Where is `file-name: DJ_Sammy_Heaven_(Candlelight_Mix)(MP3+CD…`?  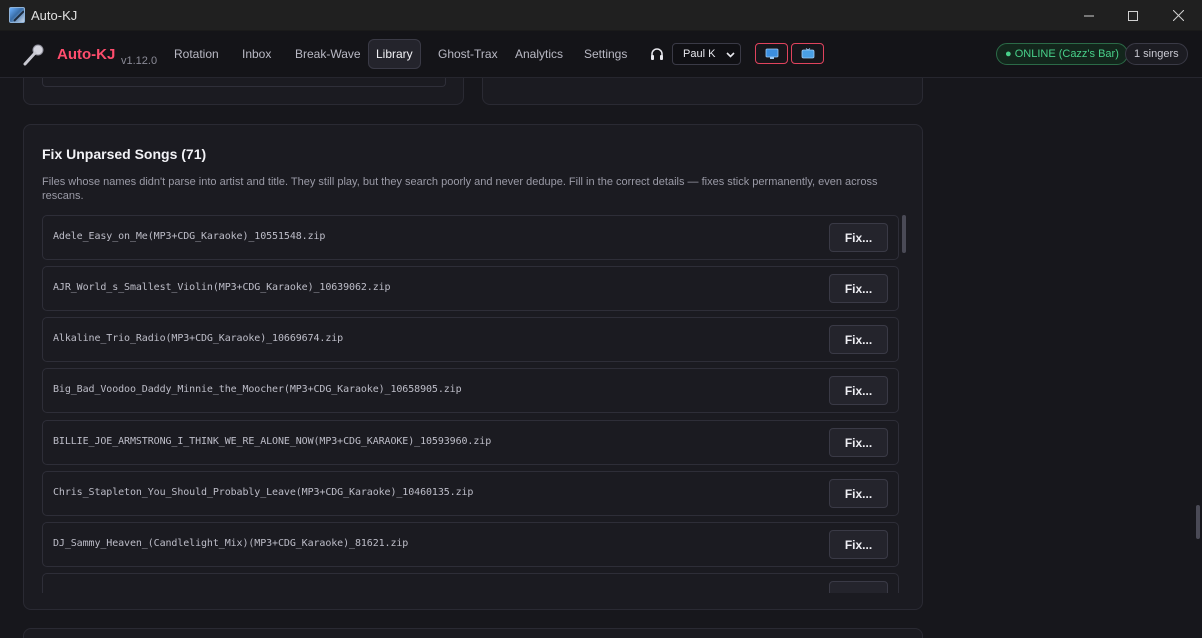 file-name: DJ_Sammy_Heaven_(Candlelight_Mix)(MP3+CD… is located at coordinates (231, 543).